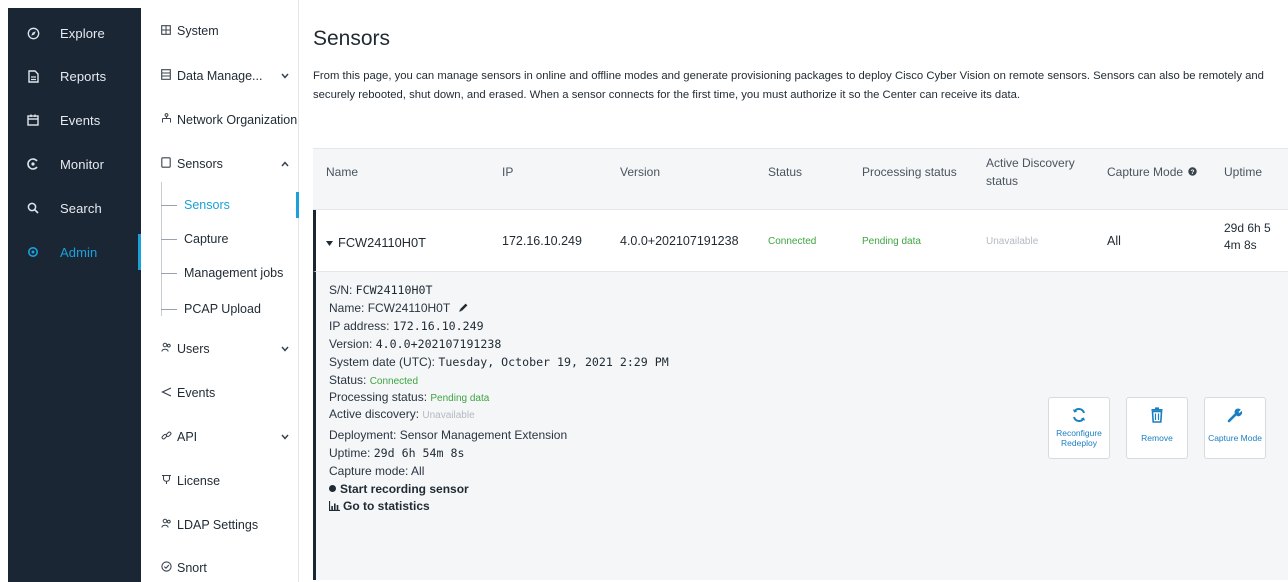 The image size is (1288, 582). I want to click on nav-item-explore: Explore, so click(74, 33).